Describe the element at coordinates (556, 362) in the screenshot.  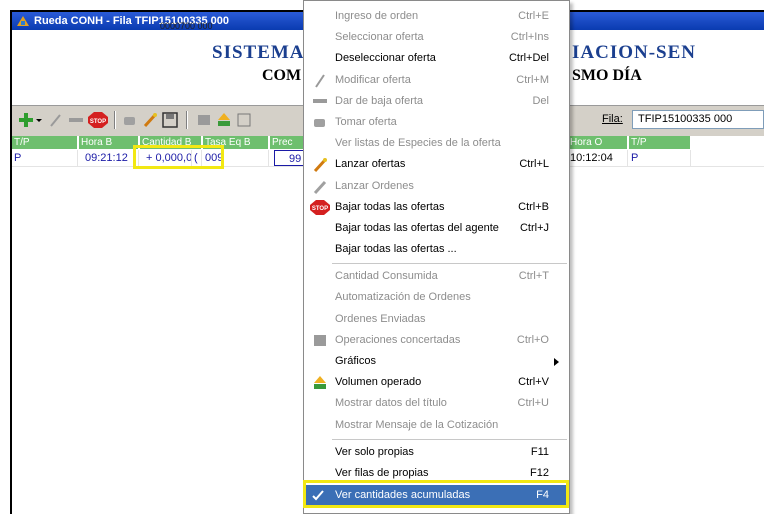
I see `submenu-arrow-icon` at that location.